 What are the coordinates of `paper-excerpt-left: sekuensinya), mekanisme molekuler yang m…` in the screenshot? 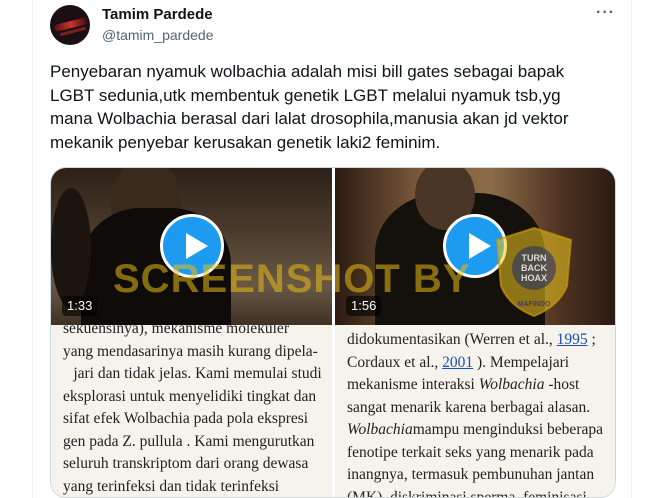 It's located at (191, 411).